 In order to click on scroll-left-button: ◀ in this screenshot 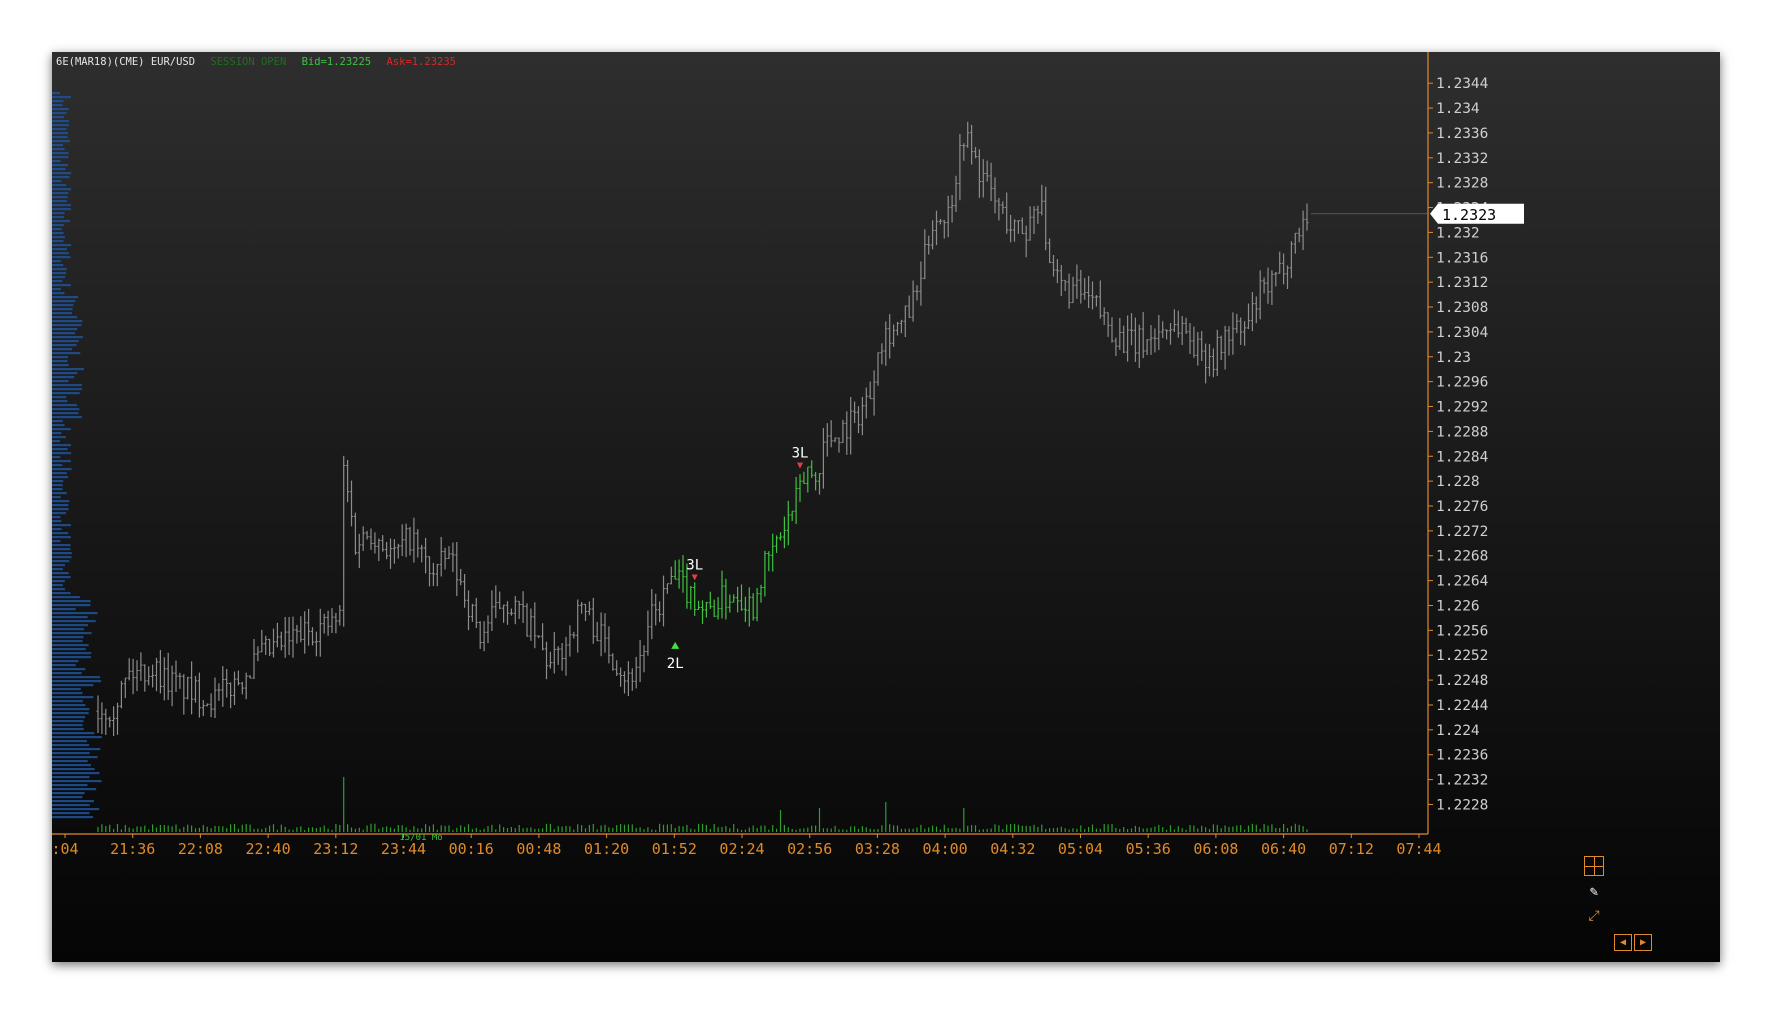, I will do `click(1623, 942)`.